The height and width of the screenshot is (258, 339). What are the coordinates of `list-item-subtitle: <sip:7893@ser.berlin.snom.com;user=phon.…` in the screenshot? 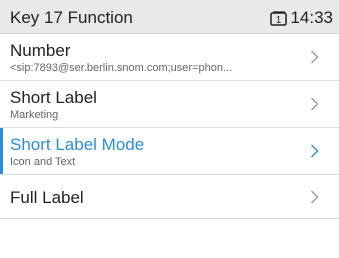 It's located at (121, 68).